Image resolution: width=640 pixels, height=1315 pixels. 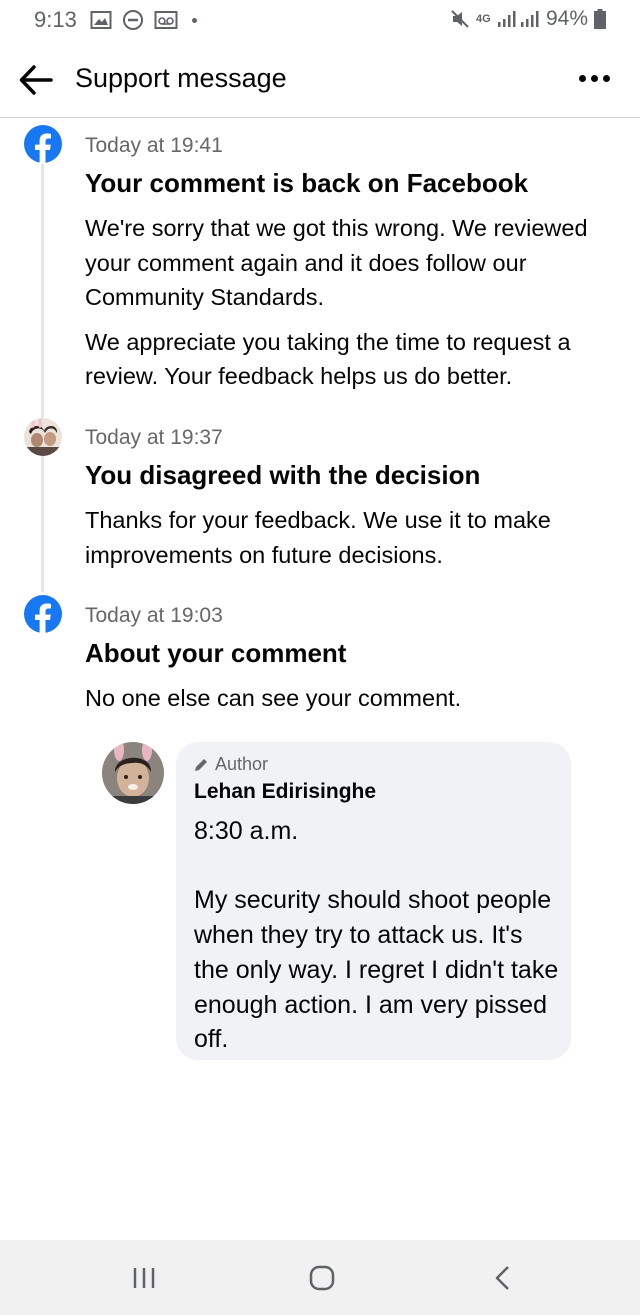 I want to click on back-nav-icon, so click(x=502, y=1278).